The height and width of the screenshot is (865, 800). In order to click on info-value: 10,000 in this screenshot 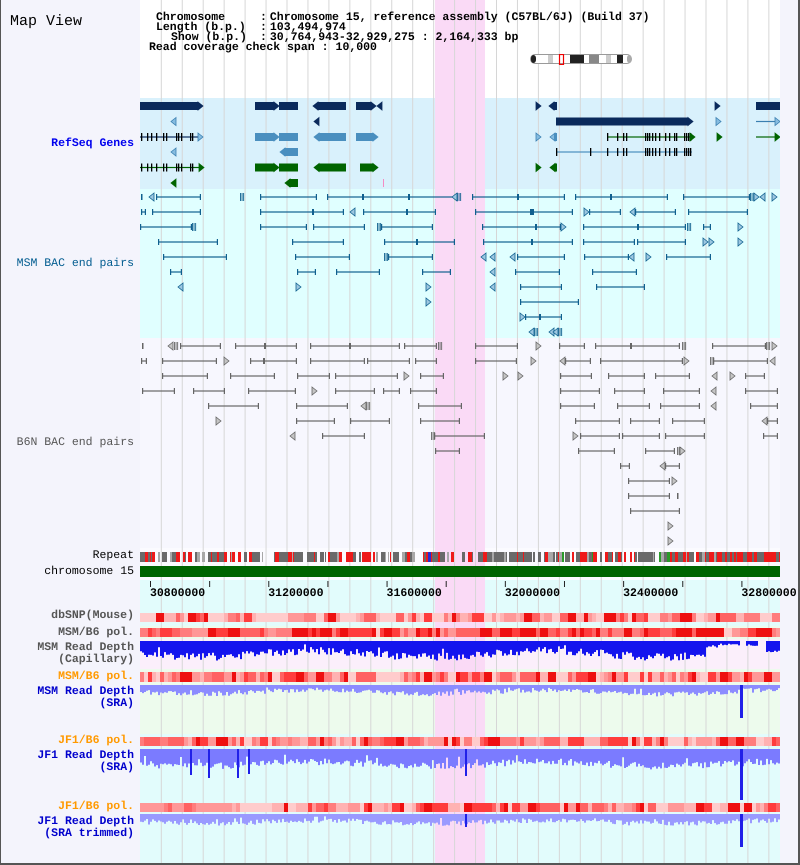, I will do `click(356, 48)`.